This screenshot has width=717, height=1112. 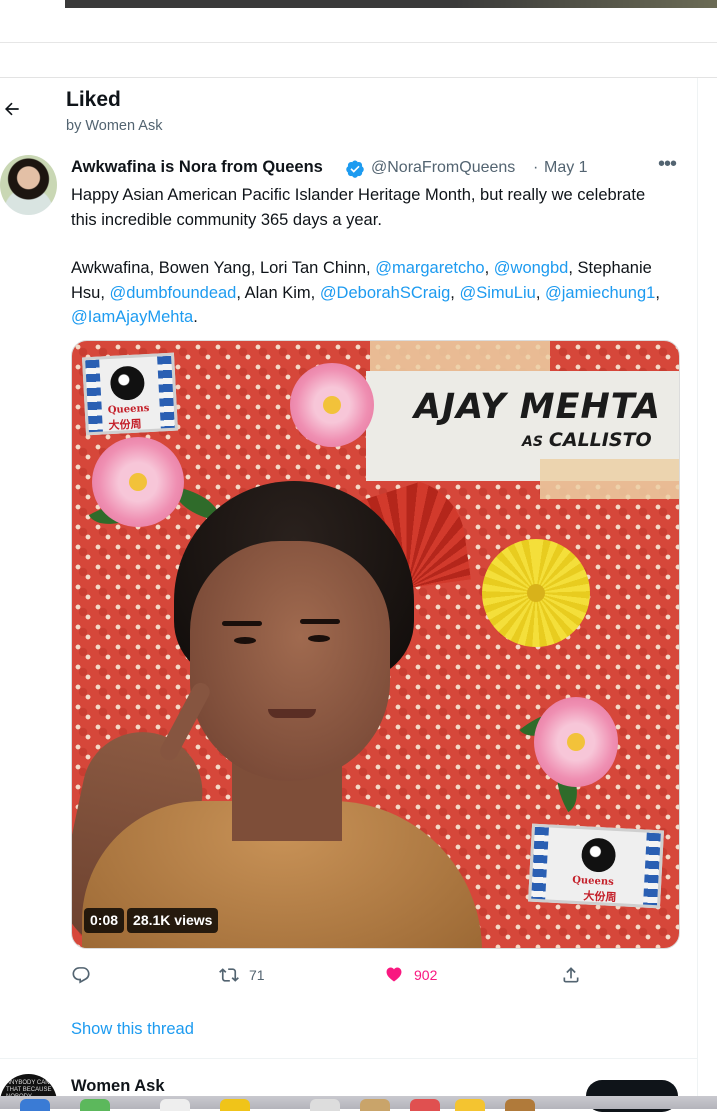 What do you see at coordinates (173, 920) in the screenshot?
I see `video-views: 28.1K views` at bounding box center [173, 920].